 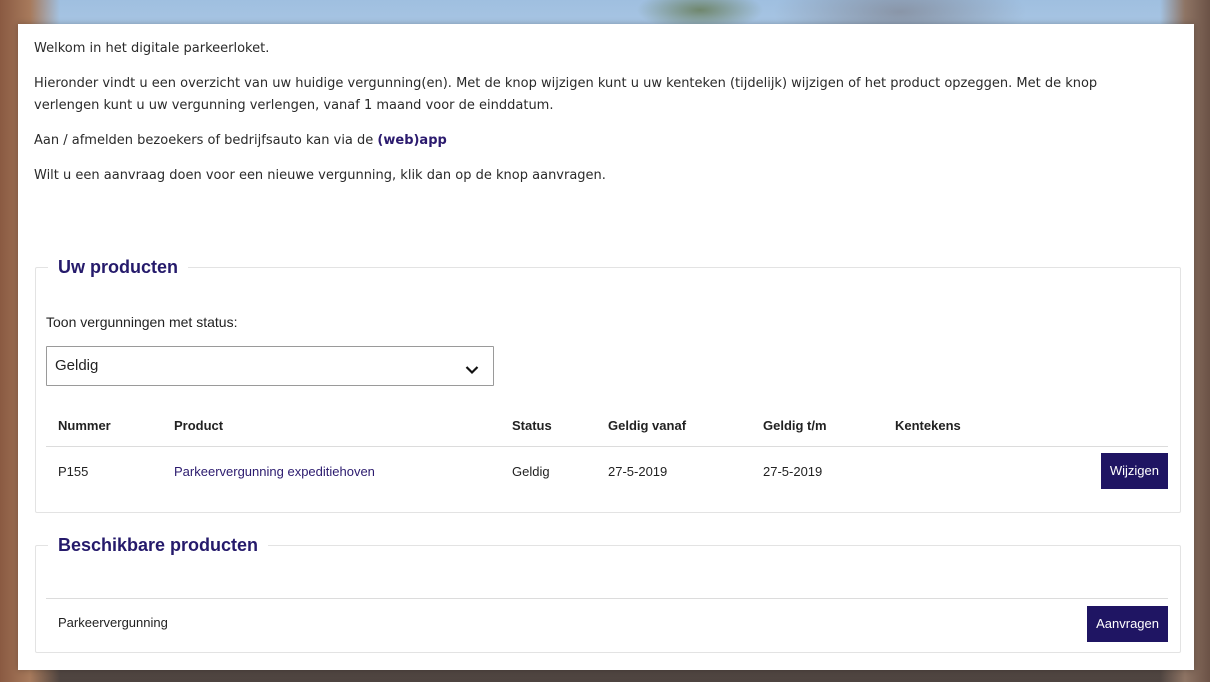 What do you see at coordinates (638, 471) in the screenshot?
I see `cell-geldig-vanaf: 27-5-2019` at bounding box center [638, 471].